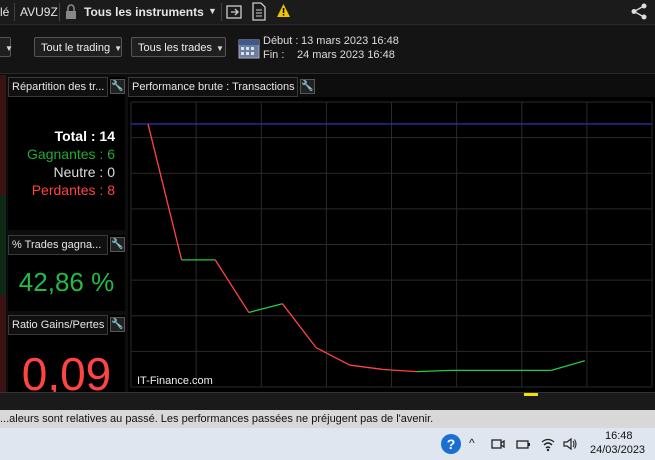 This screenshot has width=655, height=460. Describe the element at coordinates (570, 444) in the screenshot. I see `volume-icon` at that location.